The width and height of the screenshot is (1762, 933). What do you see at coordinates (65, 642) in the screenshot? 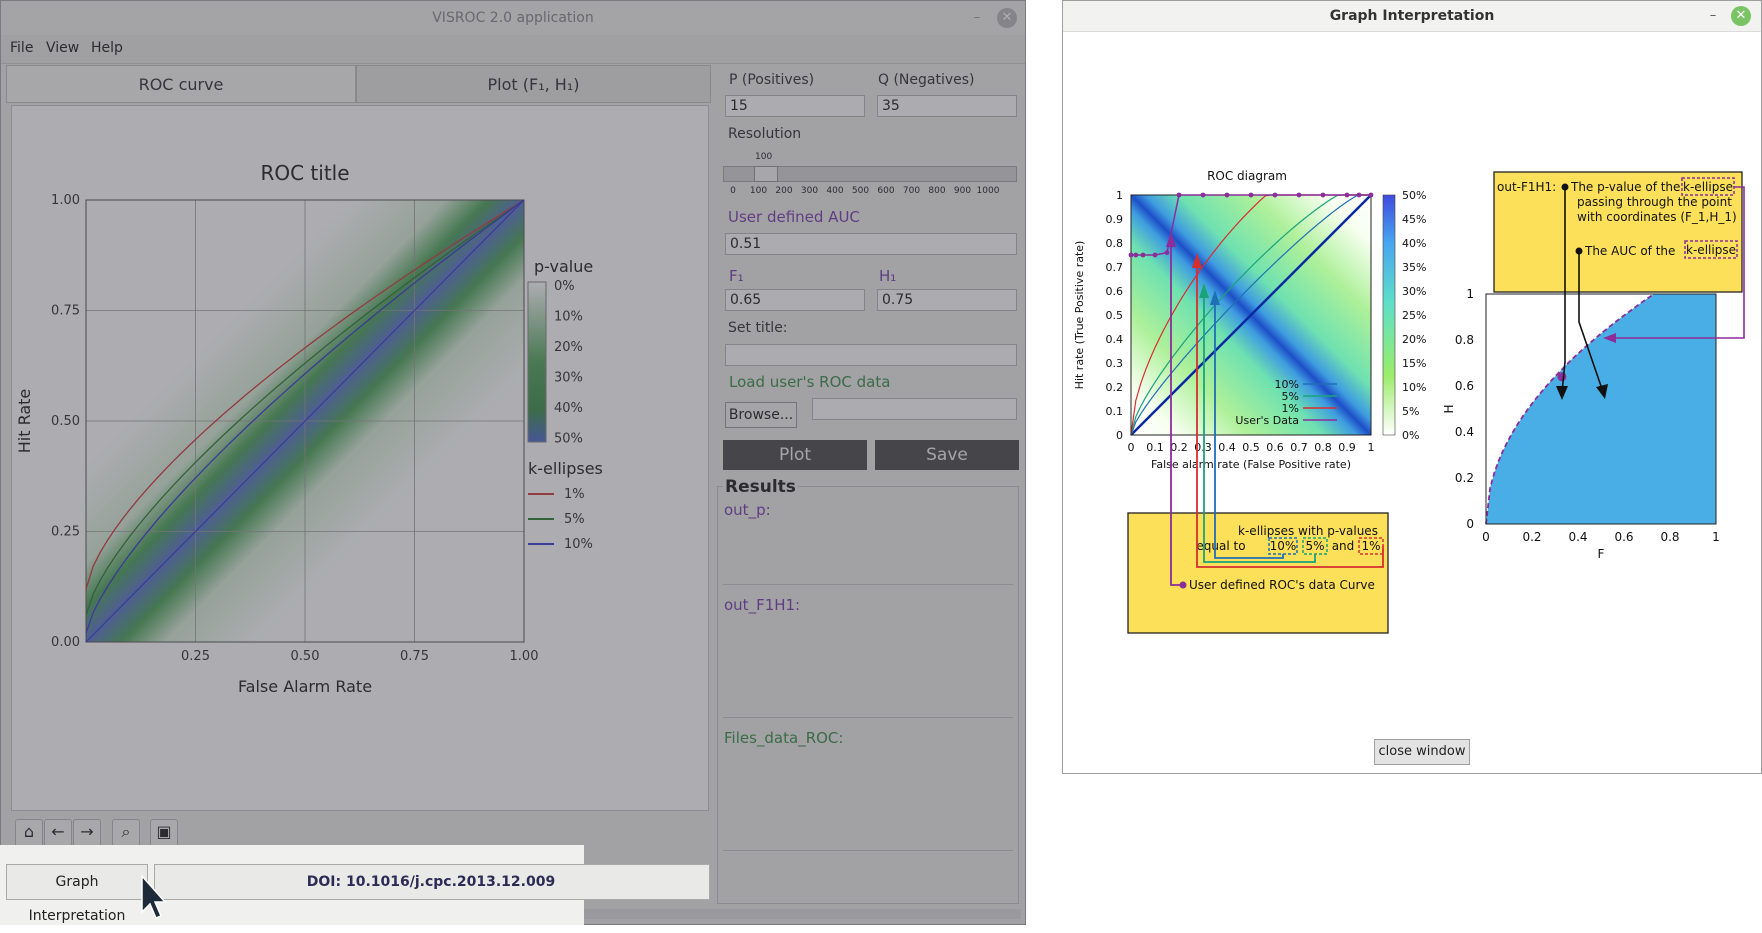
I see `y-tick-label: 0.00` at bounding box center [65, 642].